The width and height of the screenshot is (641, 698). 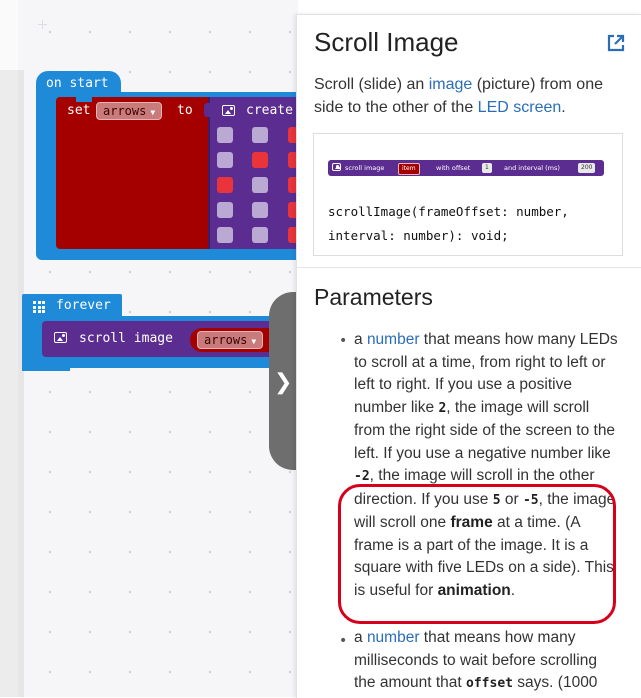 What do you see at coordinates (39, 307) in the screenshot?
I see `grid-icon` at bounding box center [39, 307].